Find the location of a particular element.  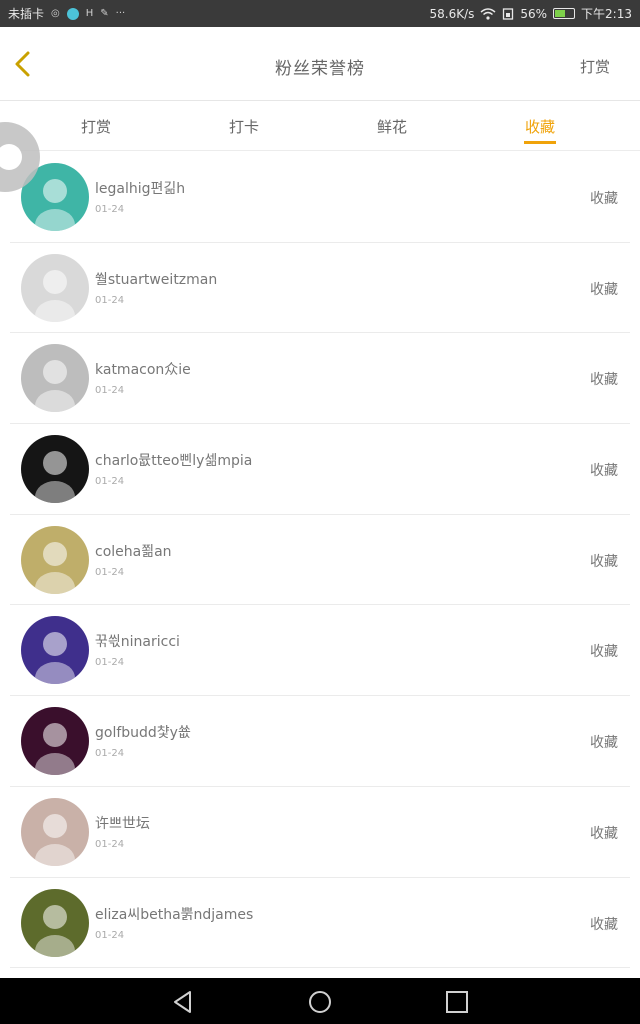

user-name: legalhig편긺h is located at coordinates (140, 189).